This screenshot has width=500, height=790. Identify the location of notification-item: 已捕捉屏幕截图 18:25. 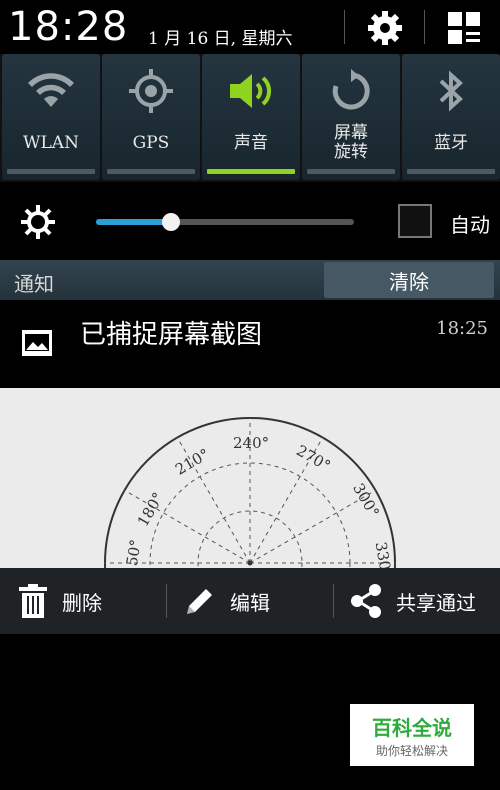
(250, 344).